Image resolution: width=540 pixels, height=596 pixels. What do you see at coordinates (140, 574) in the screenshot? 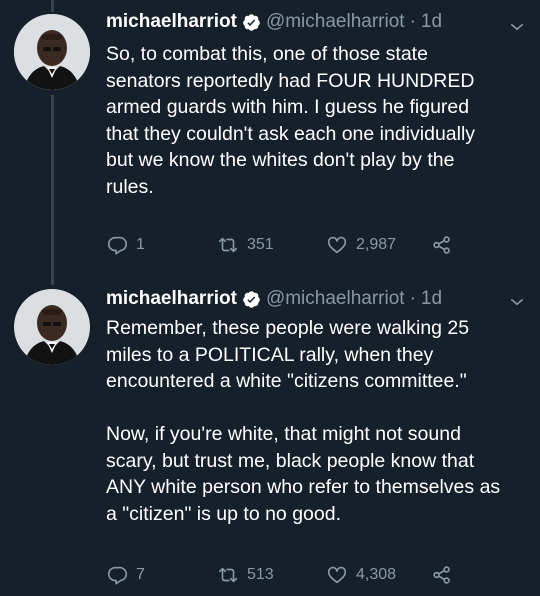
I see `reply-count: 7` at bounding box center [140, 574].